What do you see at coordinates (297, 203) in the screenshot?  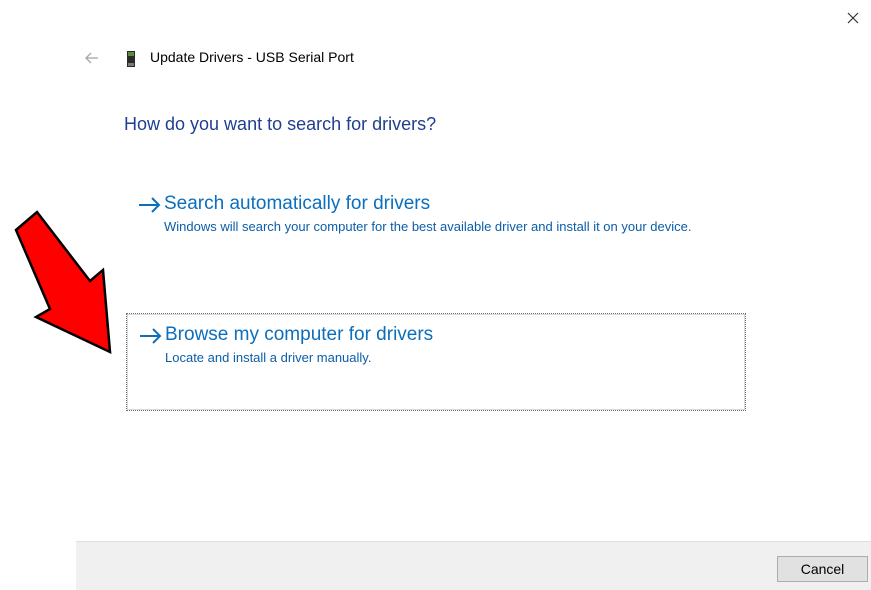 I see `option-title: Search automatically for drivers` at bounding box center [297, 203].